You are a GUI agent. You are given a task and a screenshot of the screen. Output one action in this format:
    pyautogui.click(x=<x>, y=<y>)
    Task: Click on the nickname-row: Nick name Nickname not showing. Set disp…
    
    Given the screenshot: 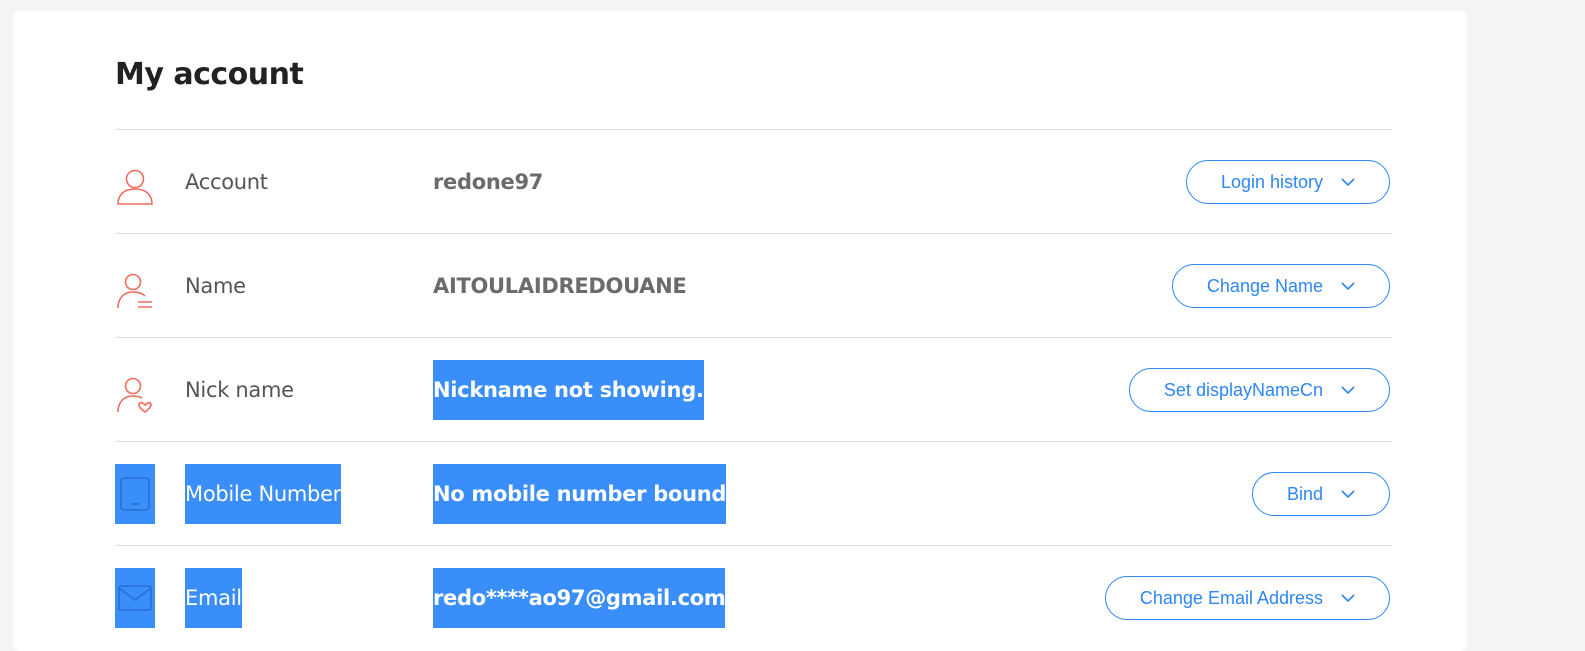 What is the action you would take?
    pyautogui.click(x=753, y=389)
    